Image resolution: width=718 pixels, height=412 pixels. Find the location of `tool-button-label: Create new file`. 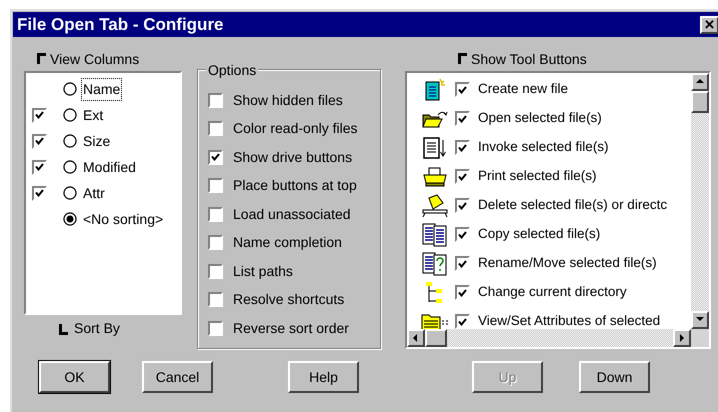

tool-button-label: Create new file is located at coordinates (523, 89).